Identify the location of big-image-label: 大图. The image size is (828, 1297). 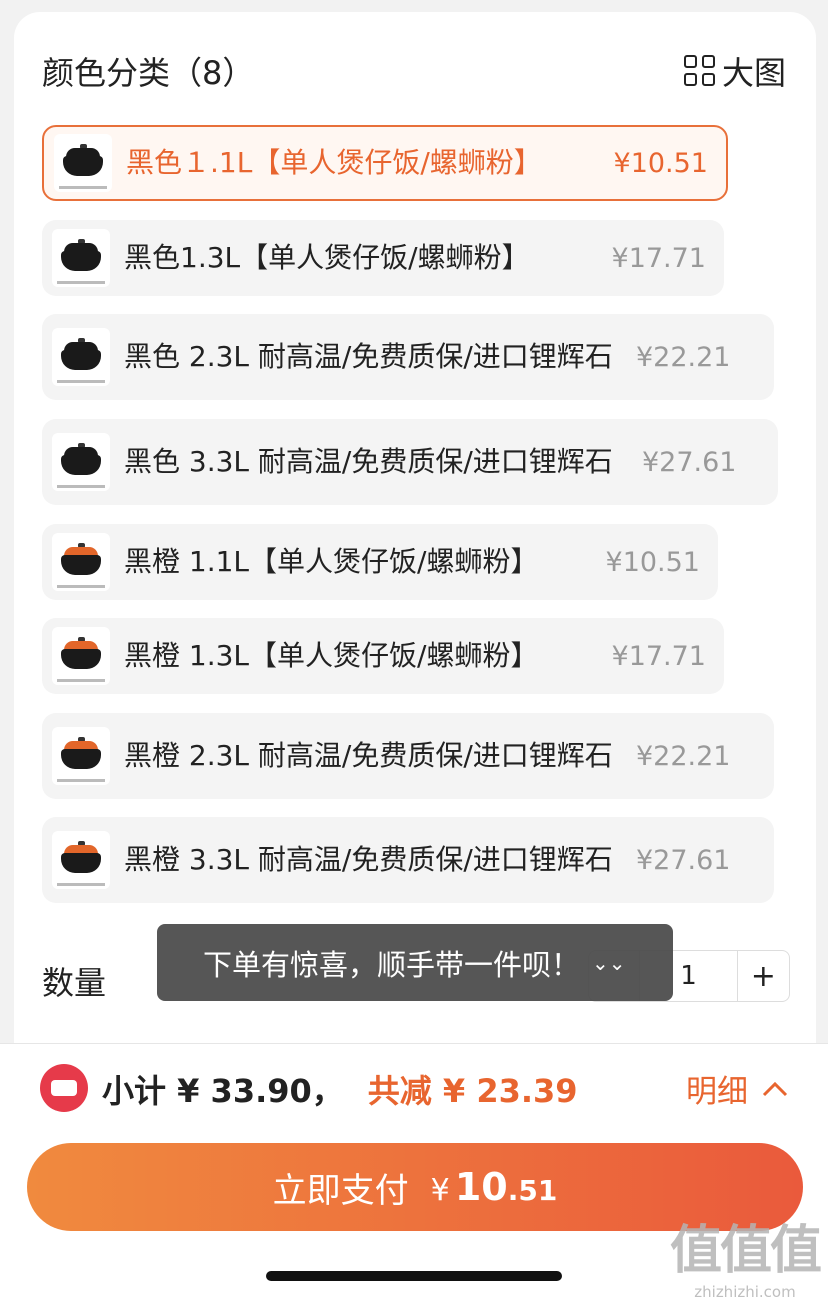
(753, 73).